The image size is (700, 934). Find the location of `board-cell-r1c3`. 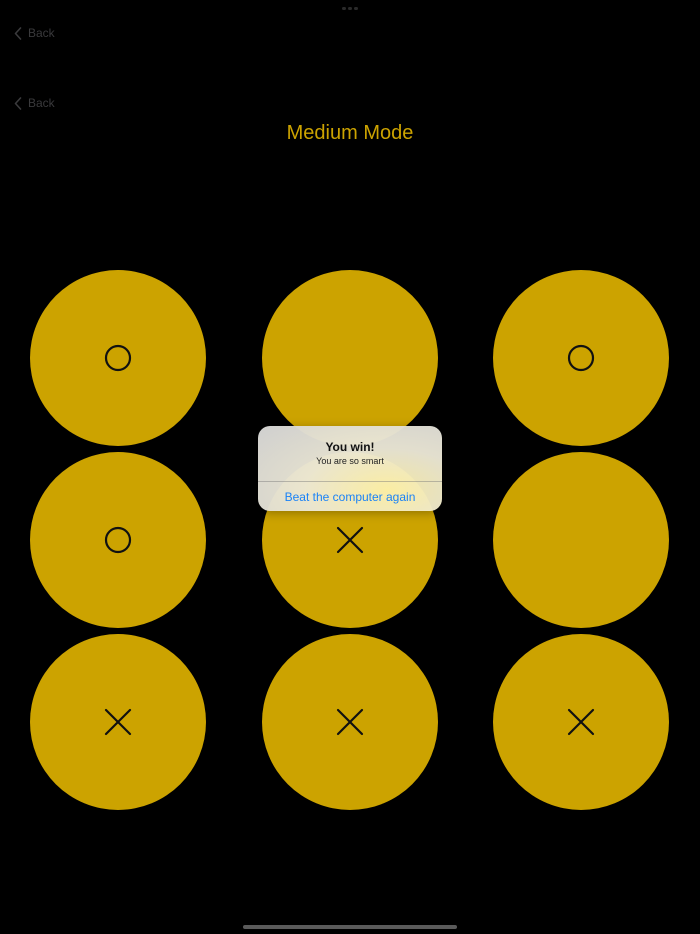

board-cell-r1c3 is located at coordinates (581, 358).